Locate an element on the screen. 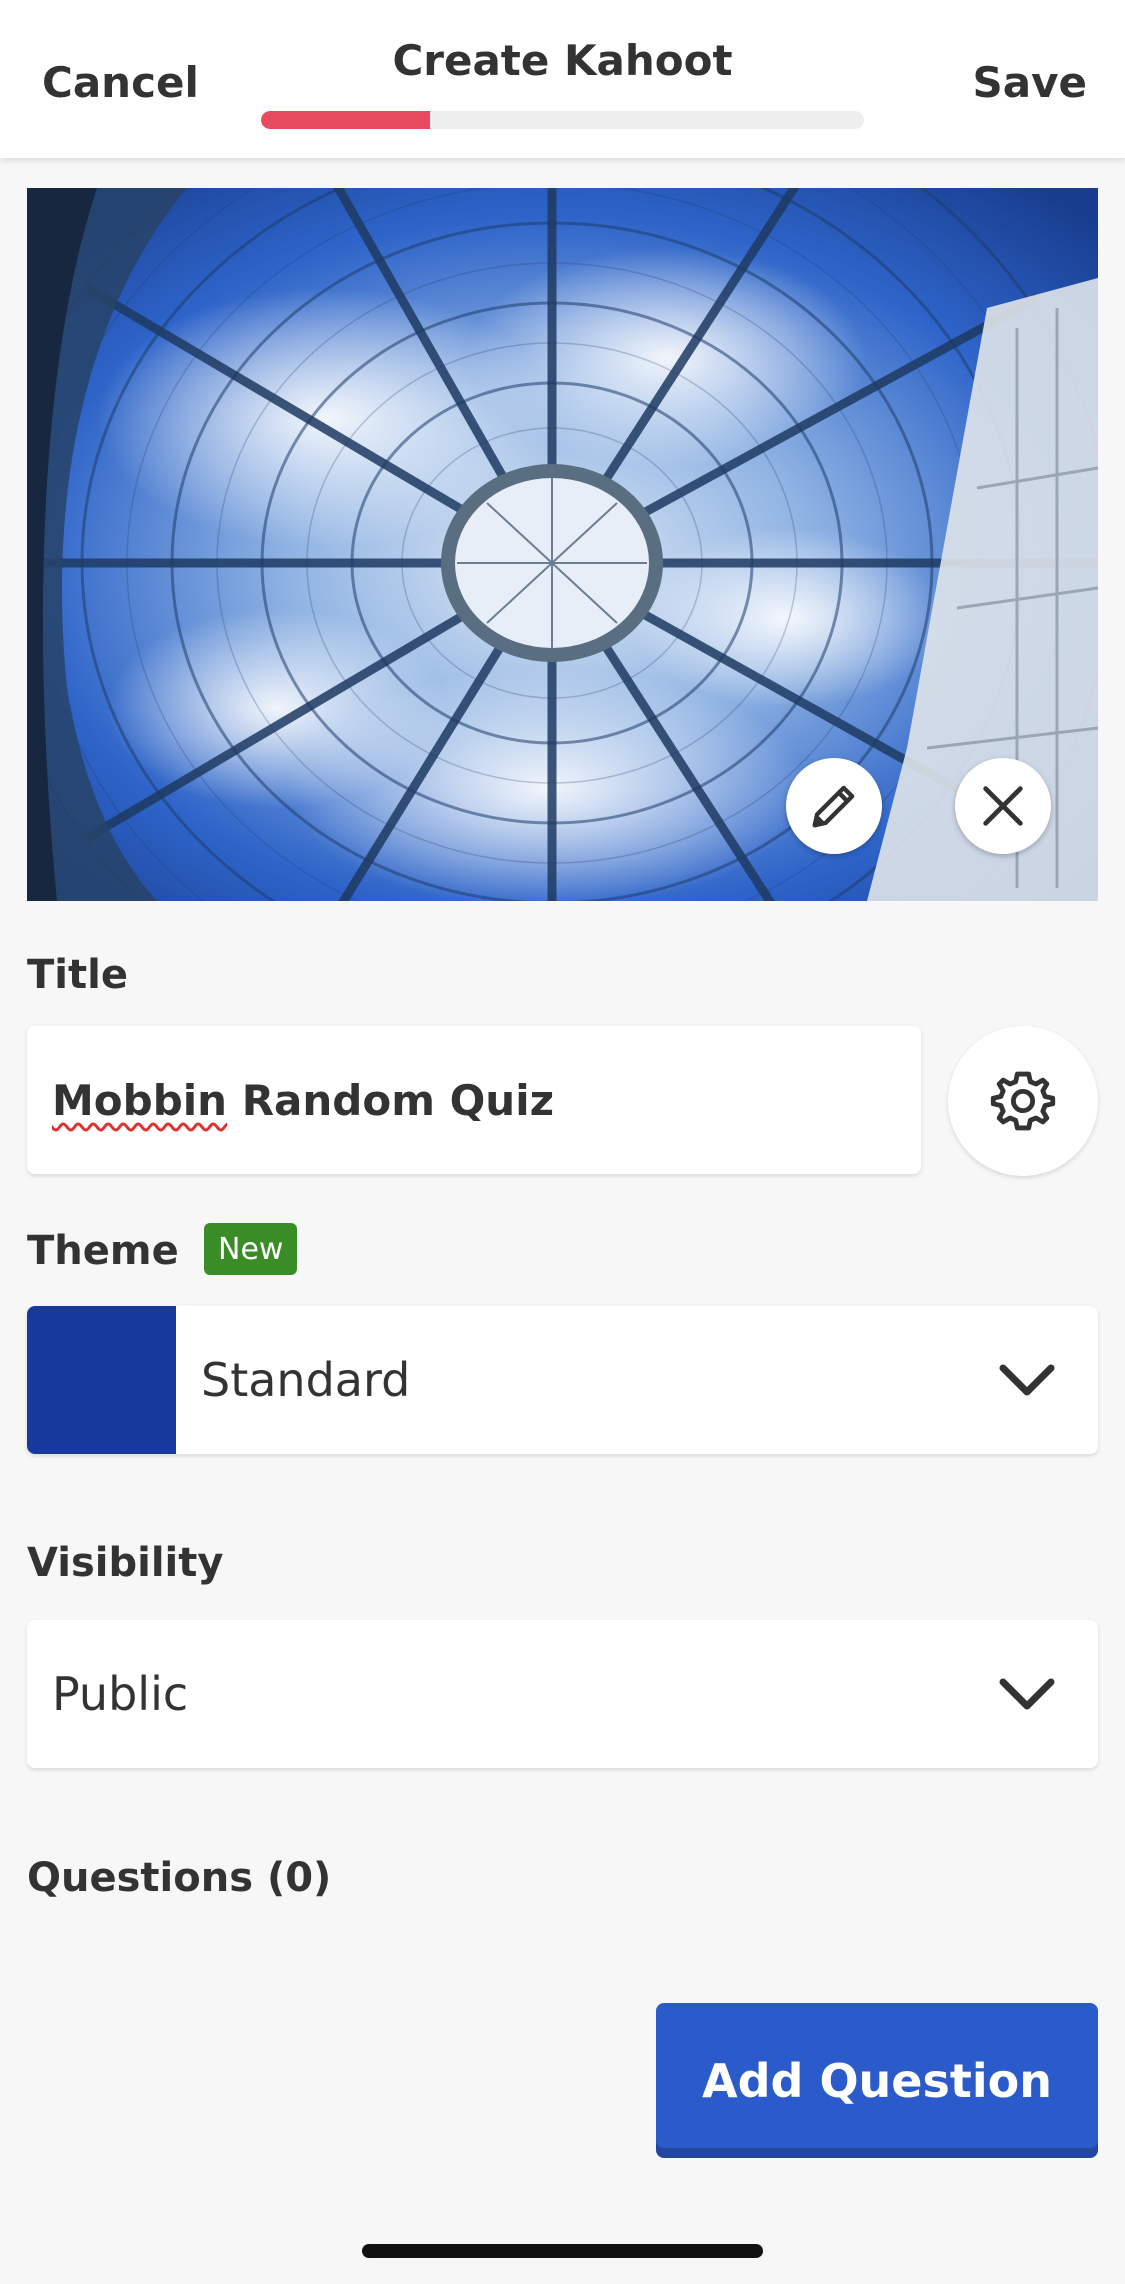 The image size is (1125, 2284). top-bar: Cancel Create Kahoot Save is located at coordinates (562, 79).